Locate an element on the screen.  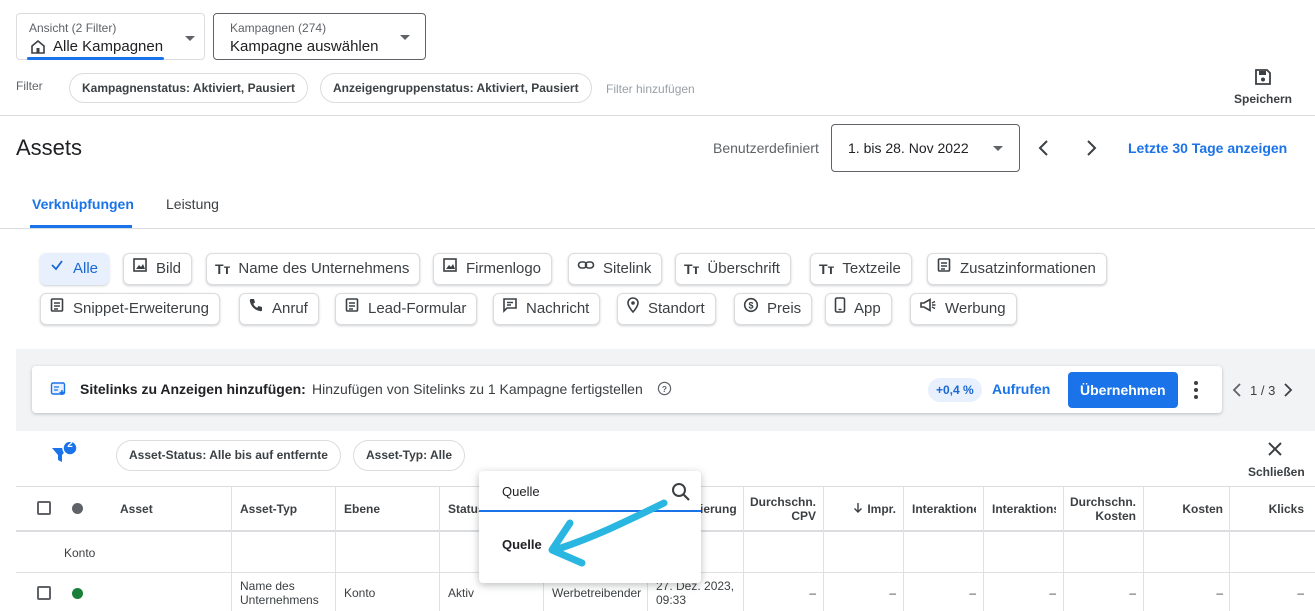
asset-type-chip-lead-form: Lead-Formular is located at coordinates (406, 309).